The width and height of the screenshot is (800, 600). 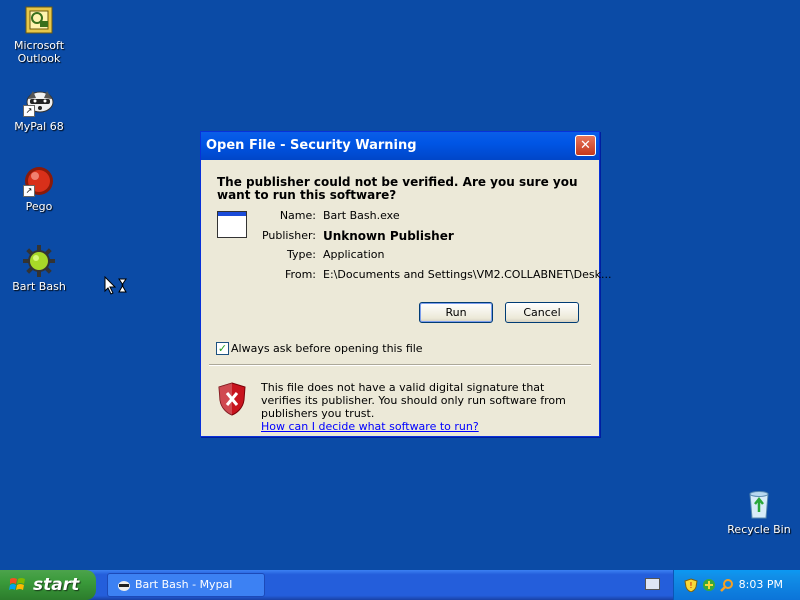 I want to click on dialog-titlebar: Open File - Security Warning ✕, so click(x=400, y=146).